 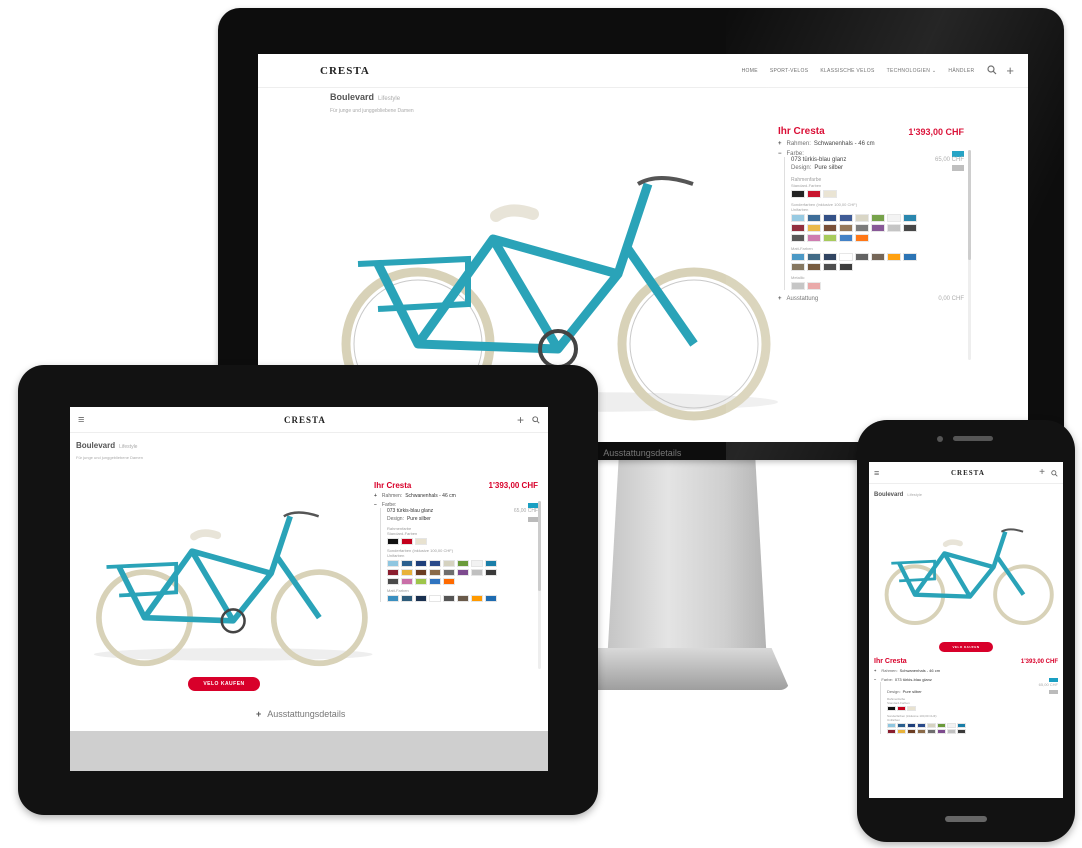 I want to click on nav-link-klassisch: KLASSISCHE VELOS, so click(x=847, y=71).